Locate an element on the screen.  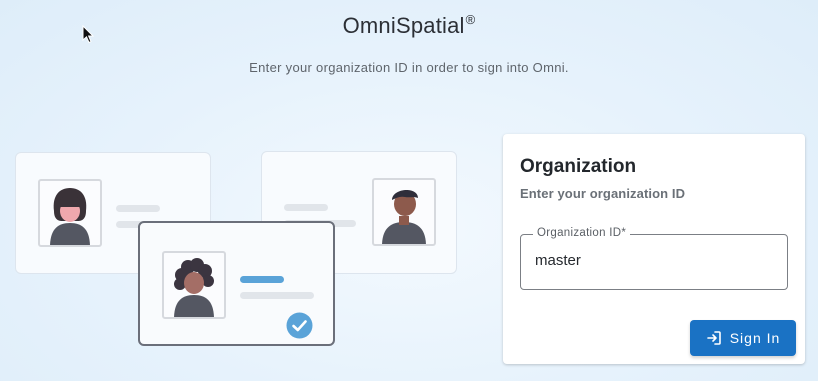
panel-title: Organization is located at coordinates (578, 166).